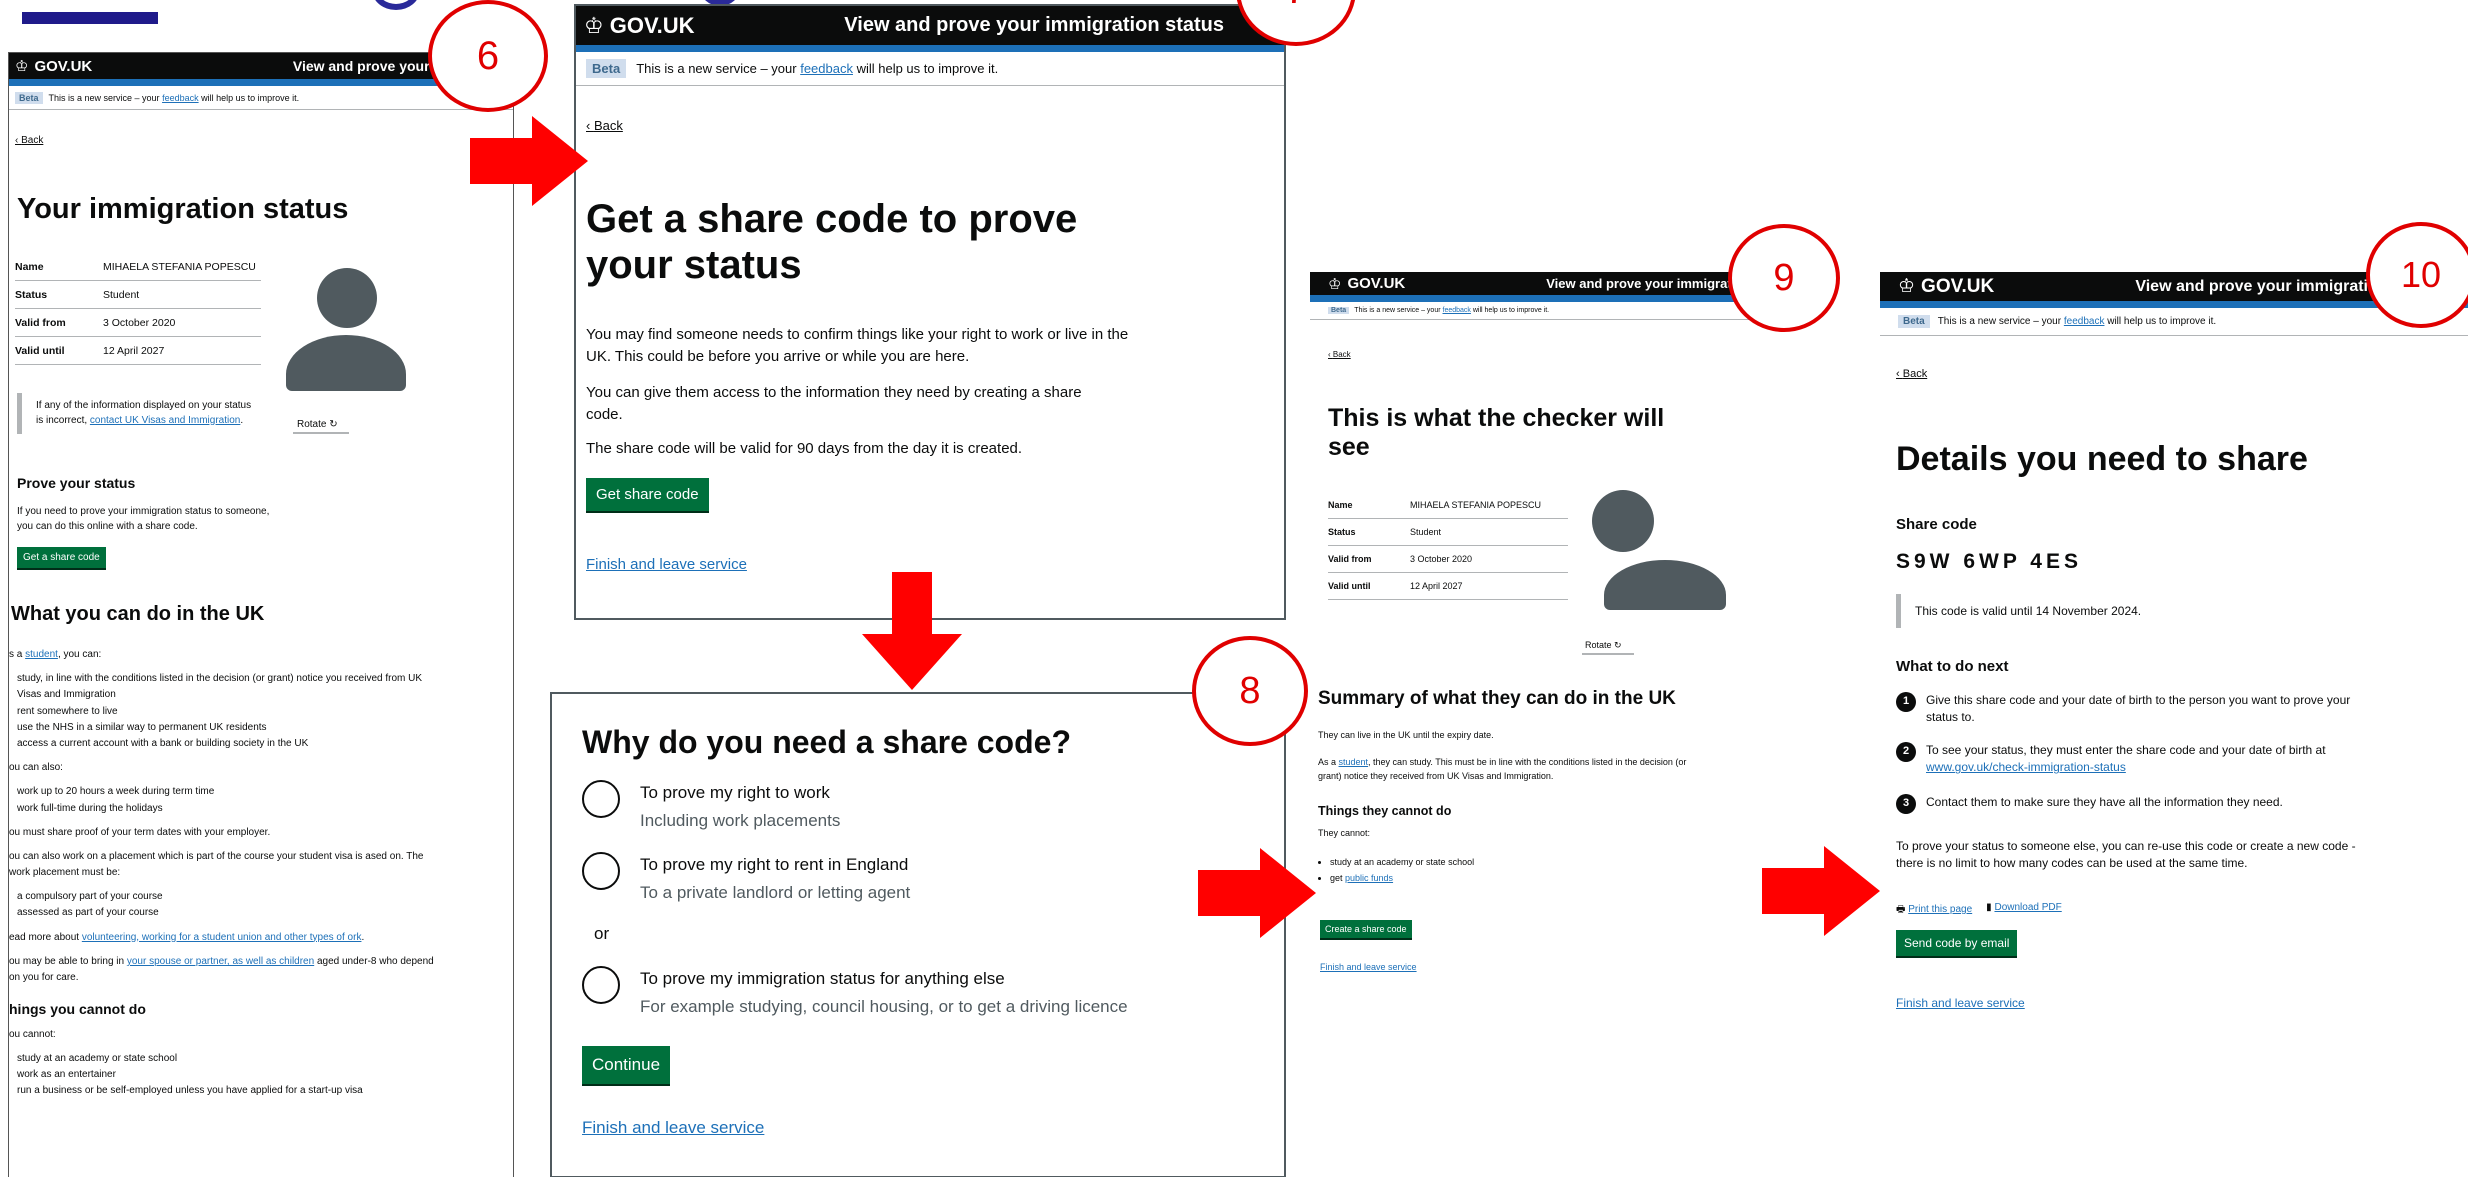 The width and height of the screenshot is (2468, 1177). What do you see at coordinates (1496, 432) in the screenshot?
I see `page-title: This is what the checker will see` at bounding box center [1496, 432].